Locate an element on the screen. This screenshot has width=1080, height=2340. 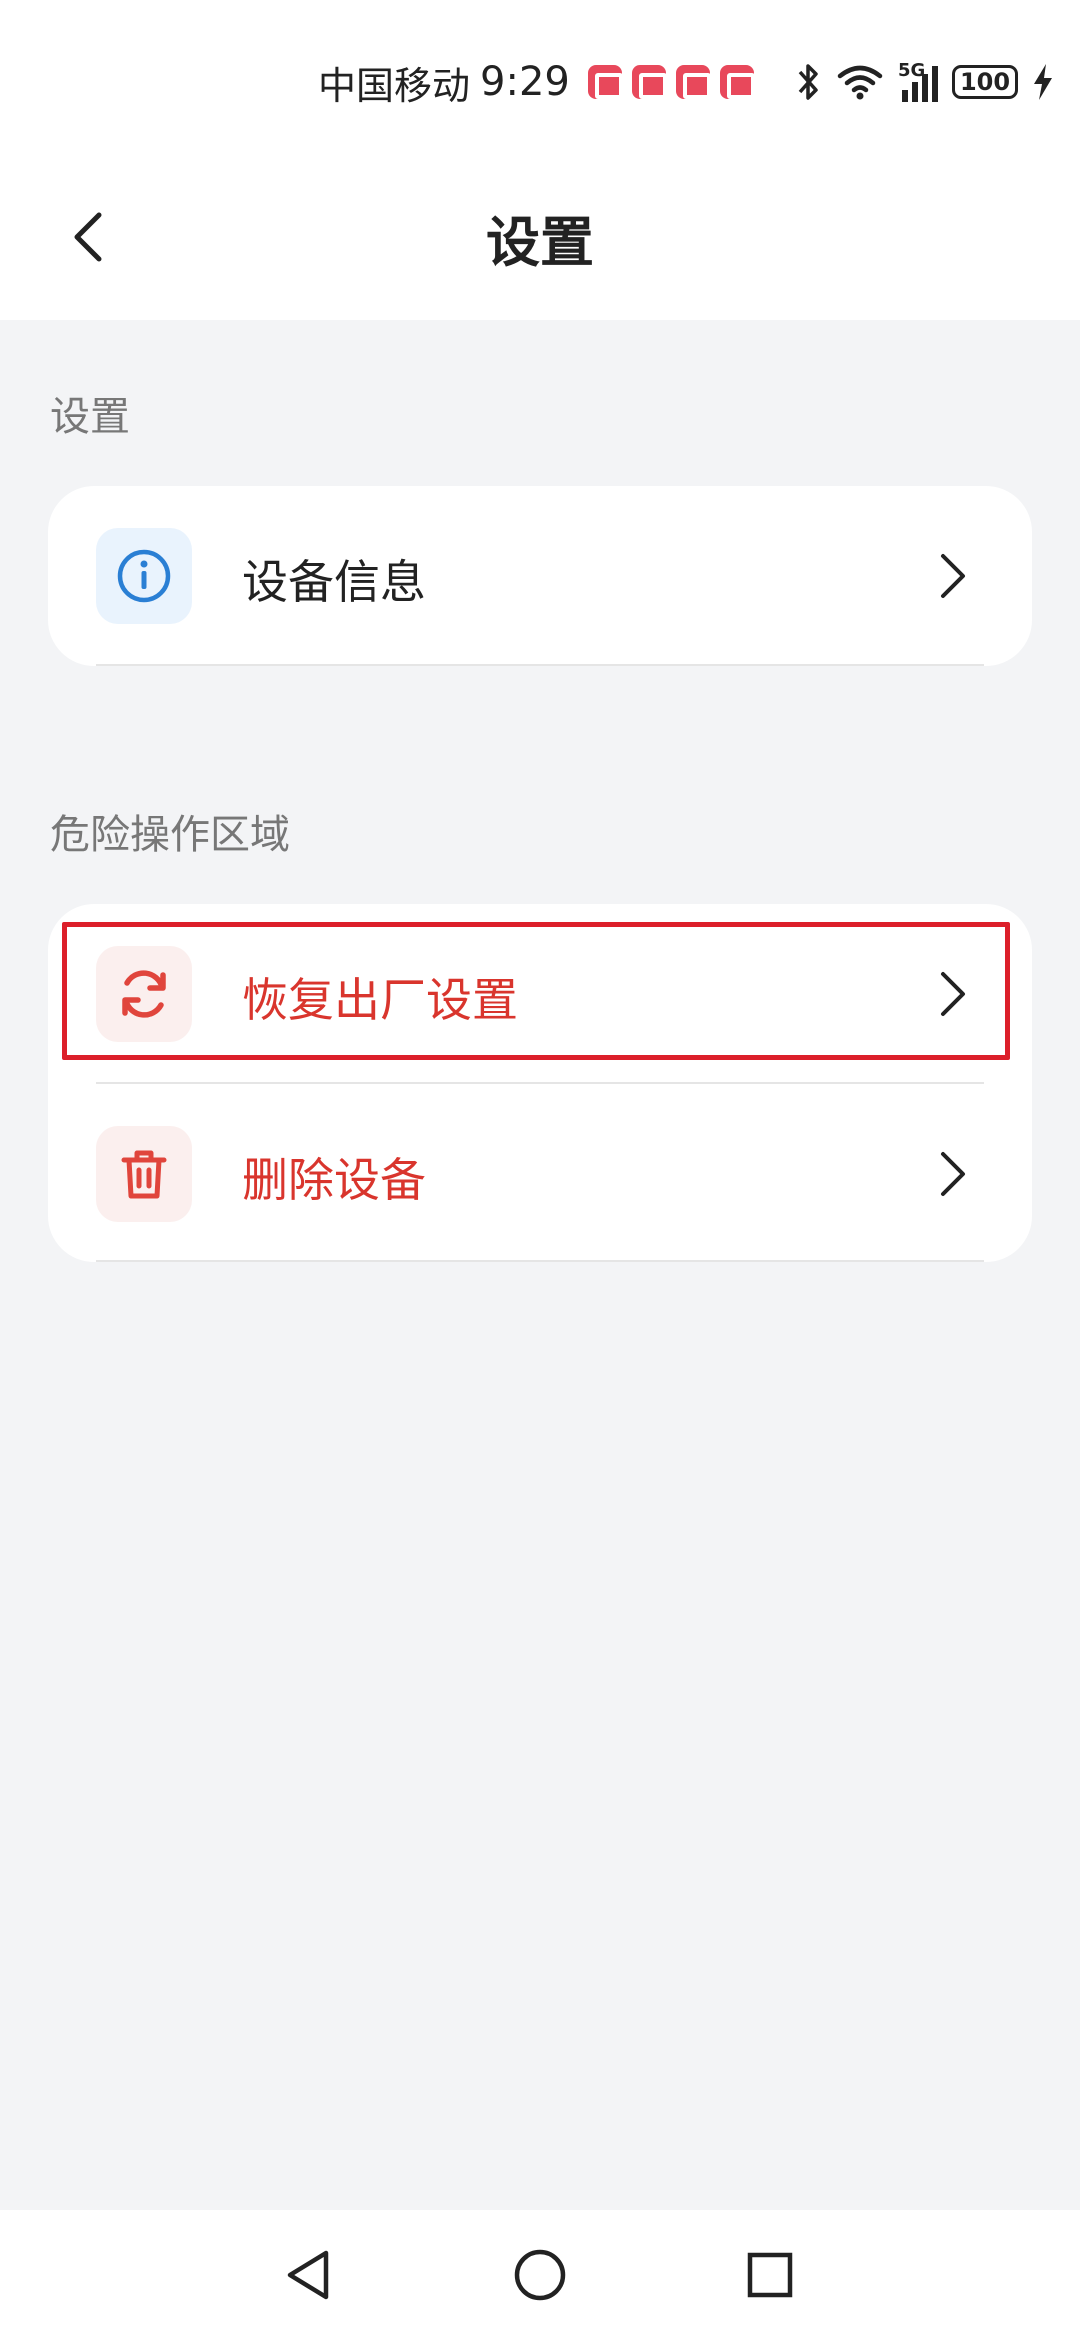
trash-icon is located at coordinates (144, 1174).